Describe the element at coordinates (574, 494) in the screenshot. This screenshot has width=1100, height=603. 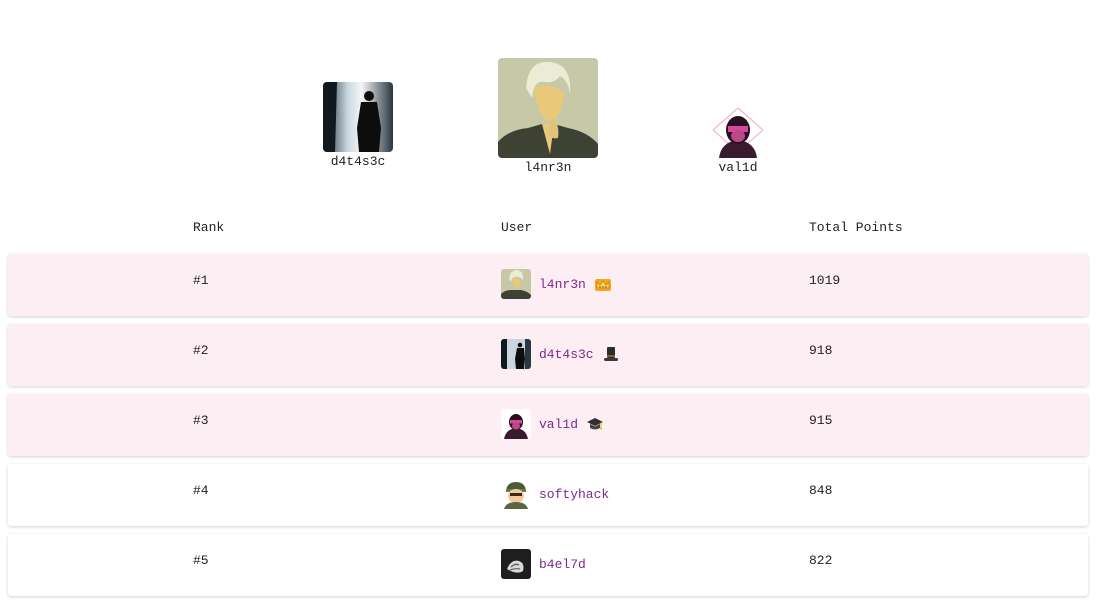
I see `username-link: softyhack` at that location.